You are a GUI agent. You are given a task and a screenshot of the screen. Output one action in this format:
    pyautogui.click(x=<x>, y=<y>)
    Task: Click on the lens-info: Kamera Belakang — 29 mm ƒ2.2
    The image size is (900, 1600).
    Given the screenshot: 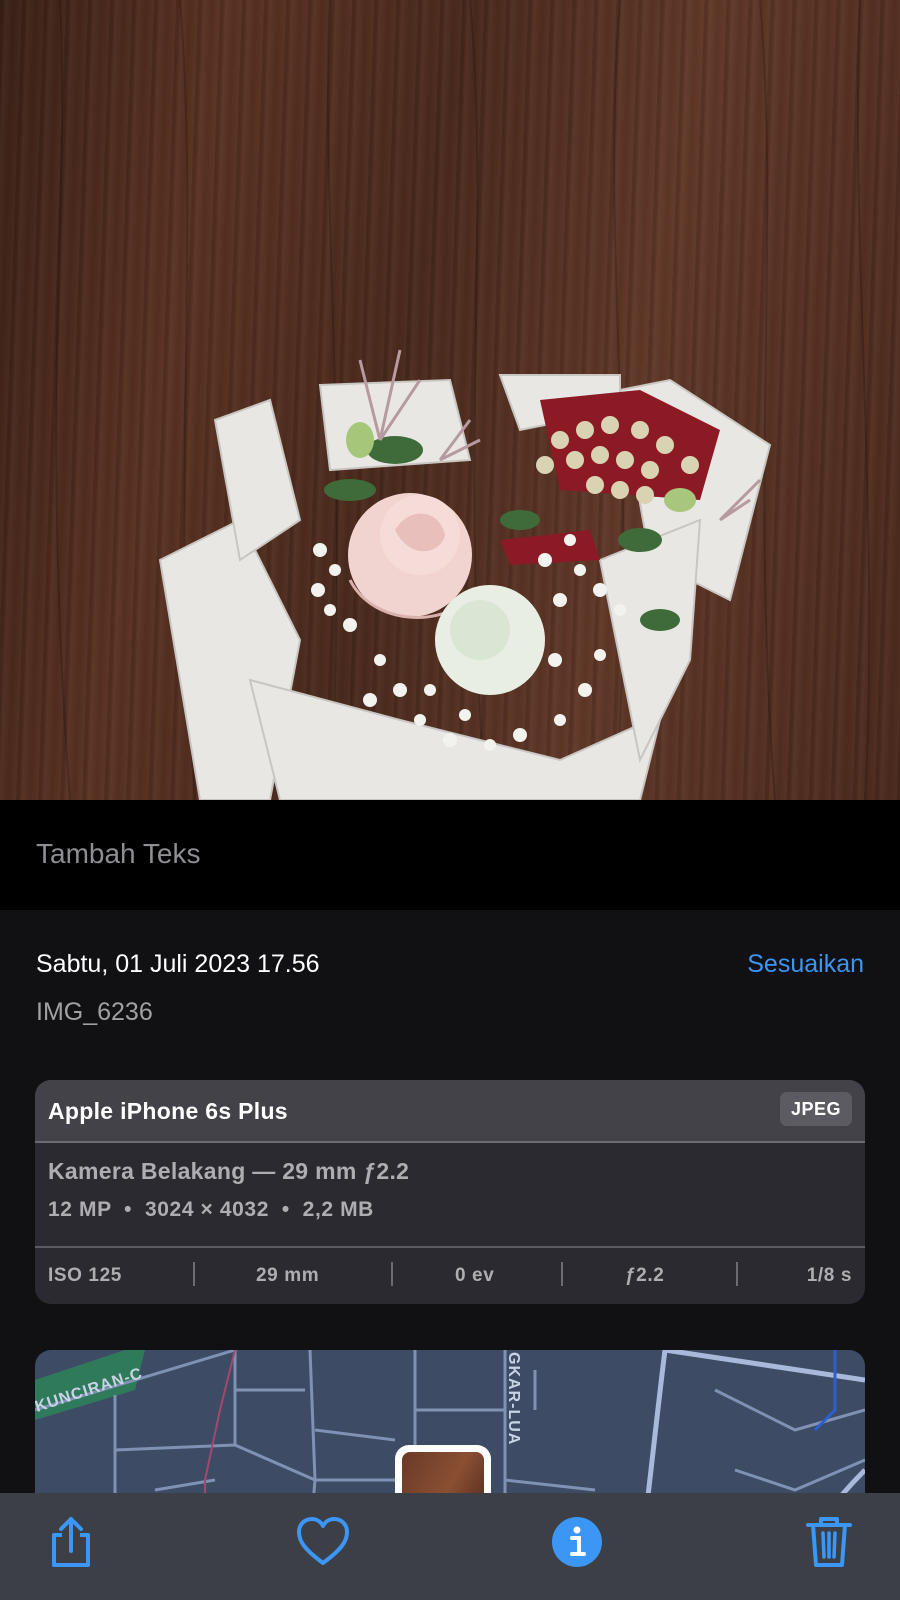 What is the action you would take?
    pyautogui.click(x=229, y=1171)
    